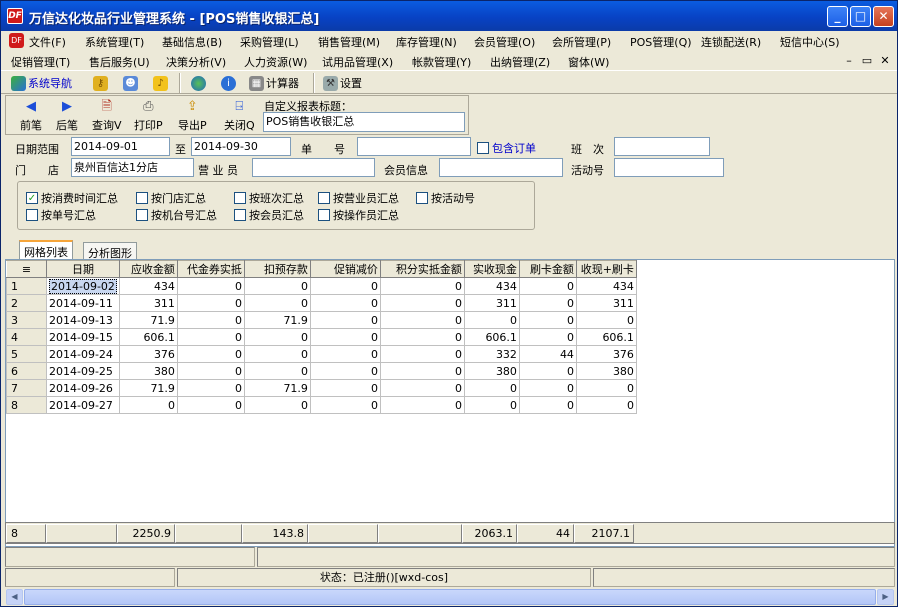 The image size is (898, 607). I want to click on table-row: 3 2014-09-13 71.9 0 71.9 0 0 0 0 0, so click(321, 320).